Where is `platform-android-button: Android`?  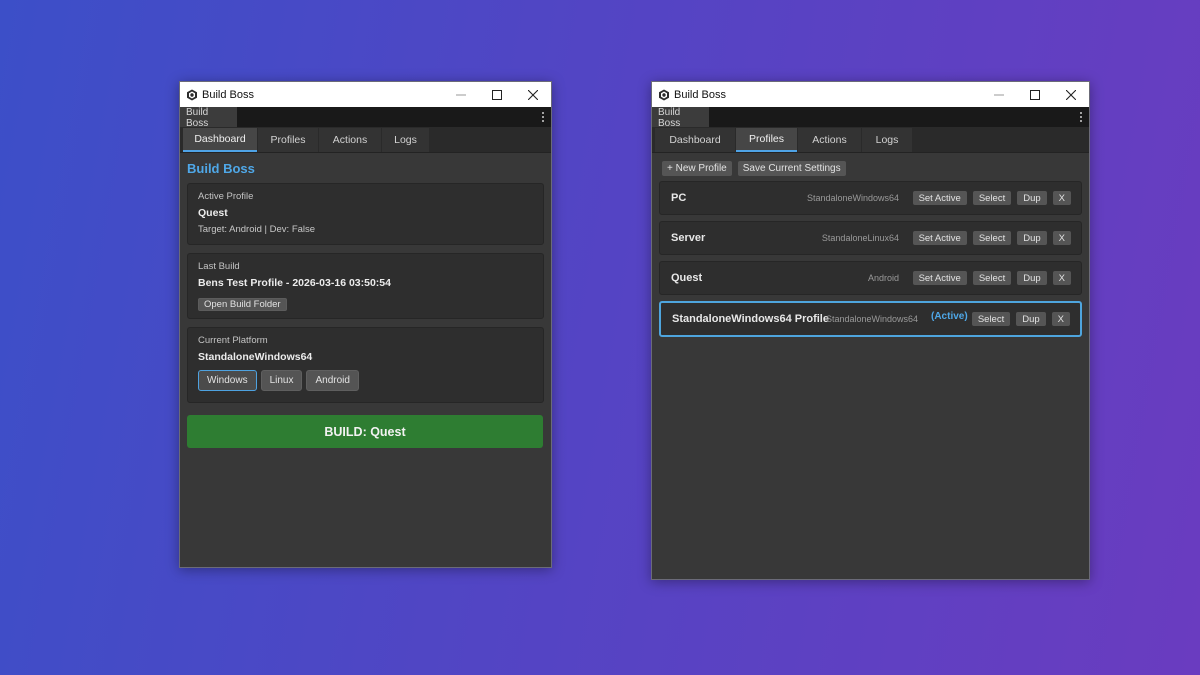 platform-android-button: Android is located at coordinates (332, 380).